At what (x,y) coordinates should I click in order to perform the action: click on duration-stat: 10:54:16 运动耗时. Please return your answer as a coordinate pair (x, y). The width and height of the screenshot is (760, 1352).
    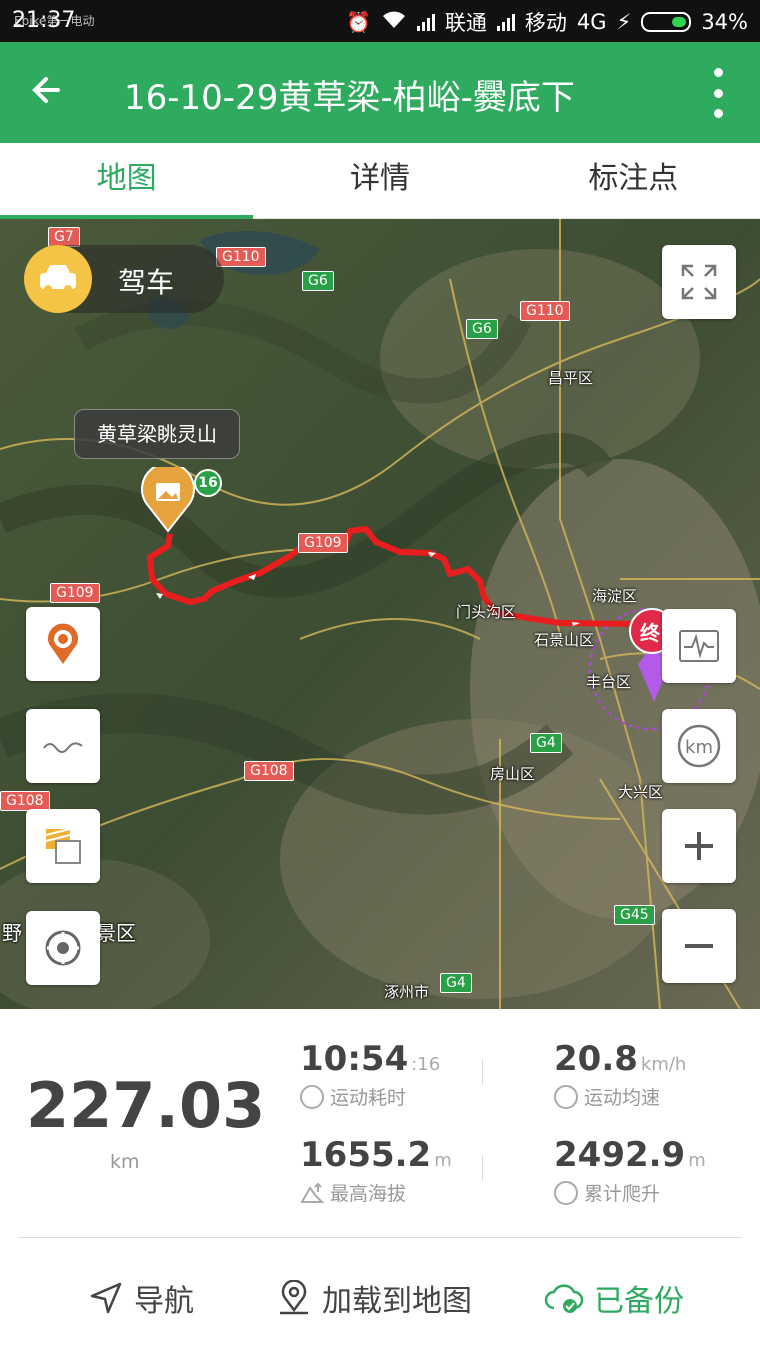
    Looking at the image, I should click on (370, 1074).